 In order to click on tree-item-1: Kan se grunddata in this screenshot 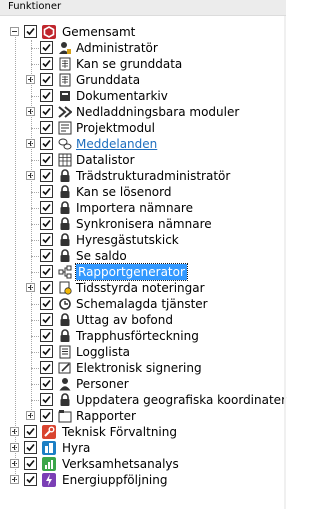, I will do `click(143, 64)`.